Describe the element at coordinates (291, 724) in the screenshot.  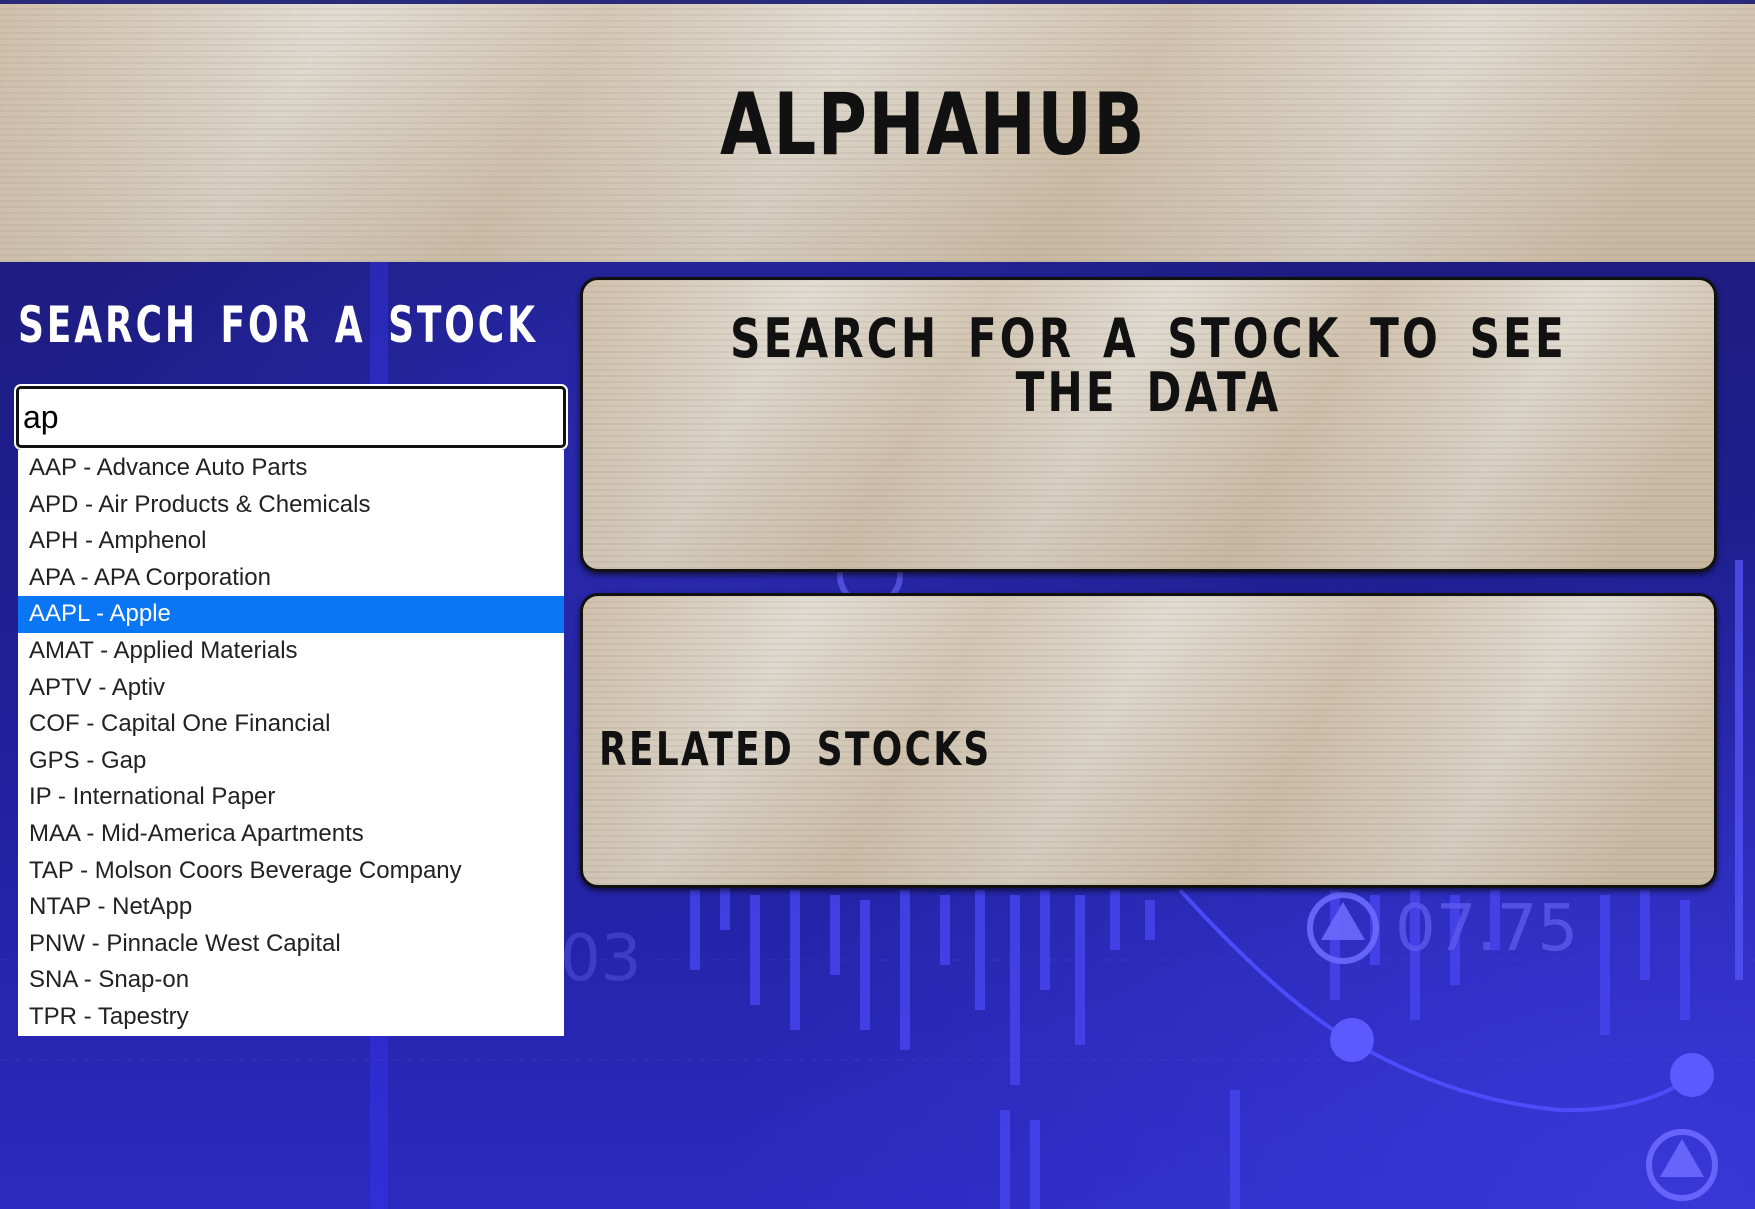
I see `suggestion-item: COF - Capital One Financial` at that location.